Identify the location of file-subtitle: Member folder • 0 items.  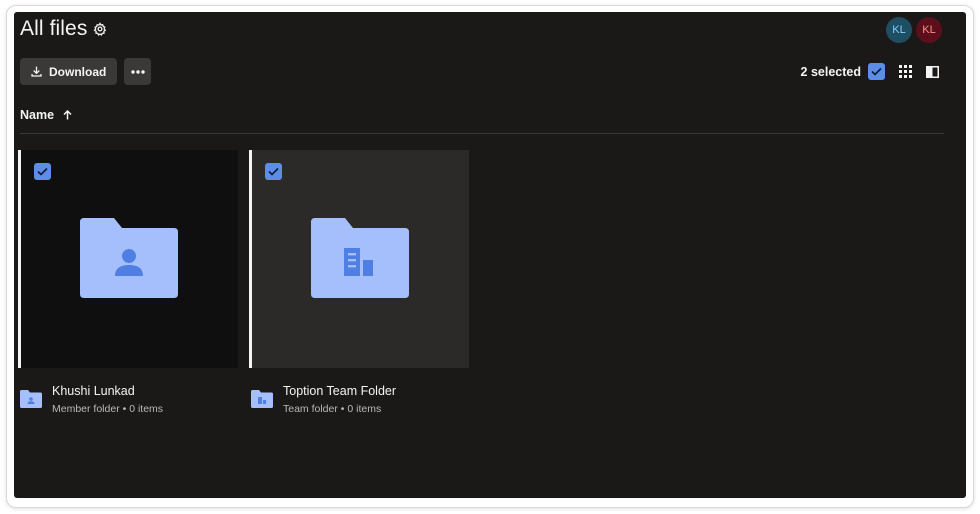
(108, 409).